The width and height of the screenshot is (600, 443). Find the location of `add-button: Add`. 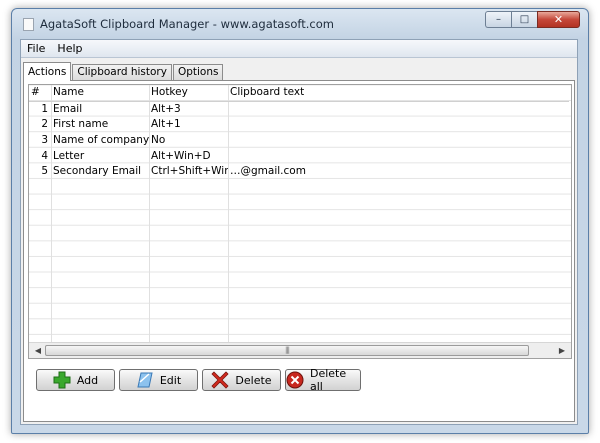

add-button: Add is located at coordinates (75, 380).